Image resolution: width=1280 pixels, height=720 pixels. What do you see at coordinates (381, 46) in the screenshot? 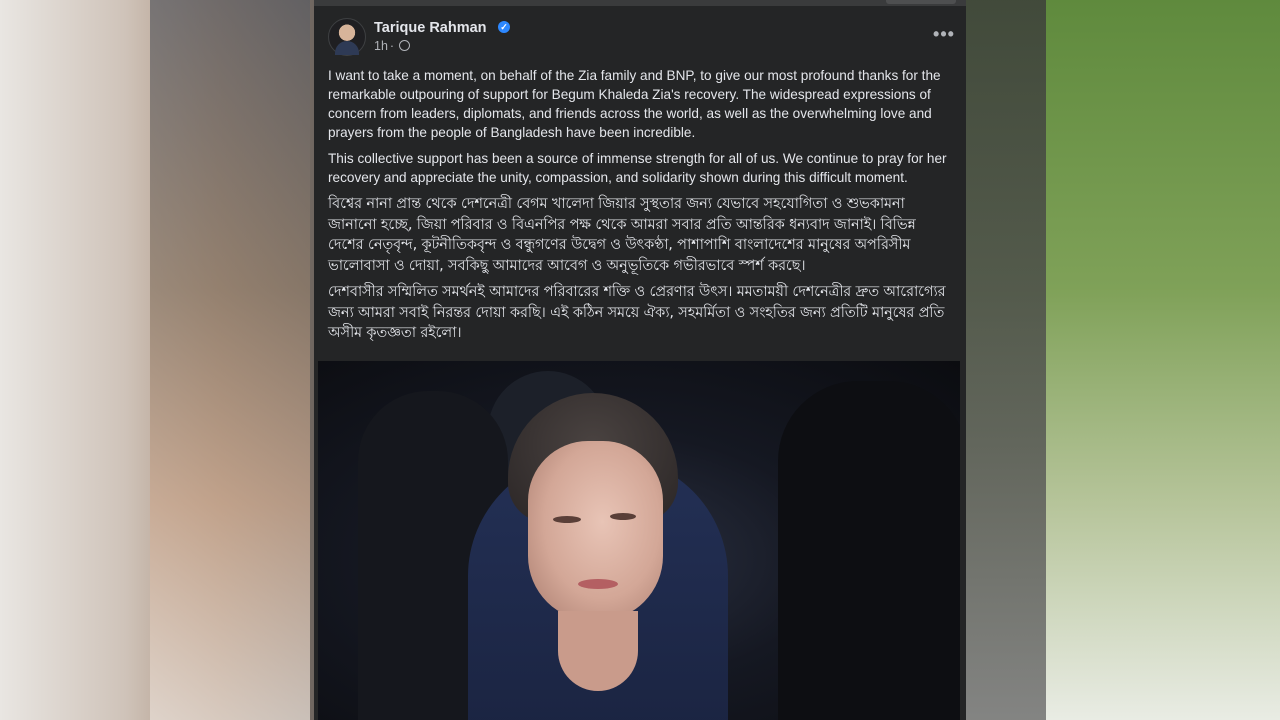
I see `post-time: 1h` at bounding box center [381, 46].